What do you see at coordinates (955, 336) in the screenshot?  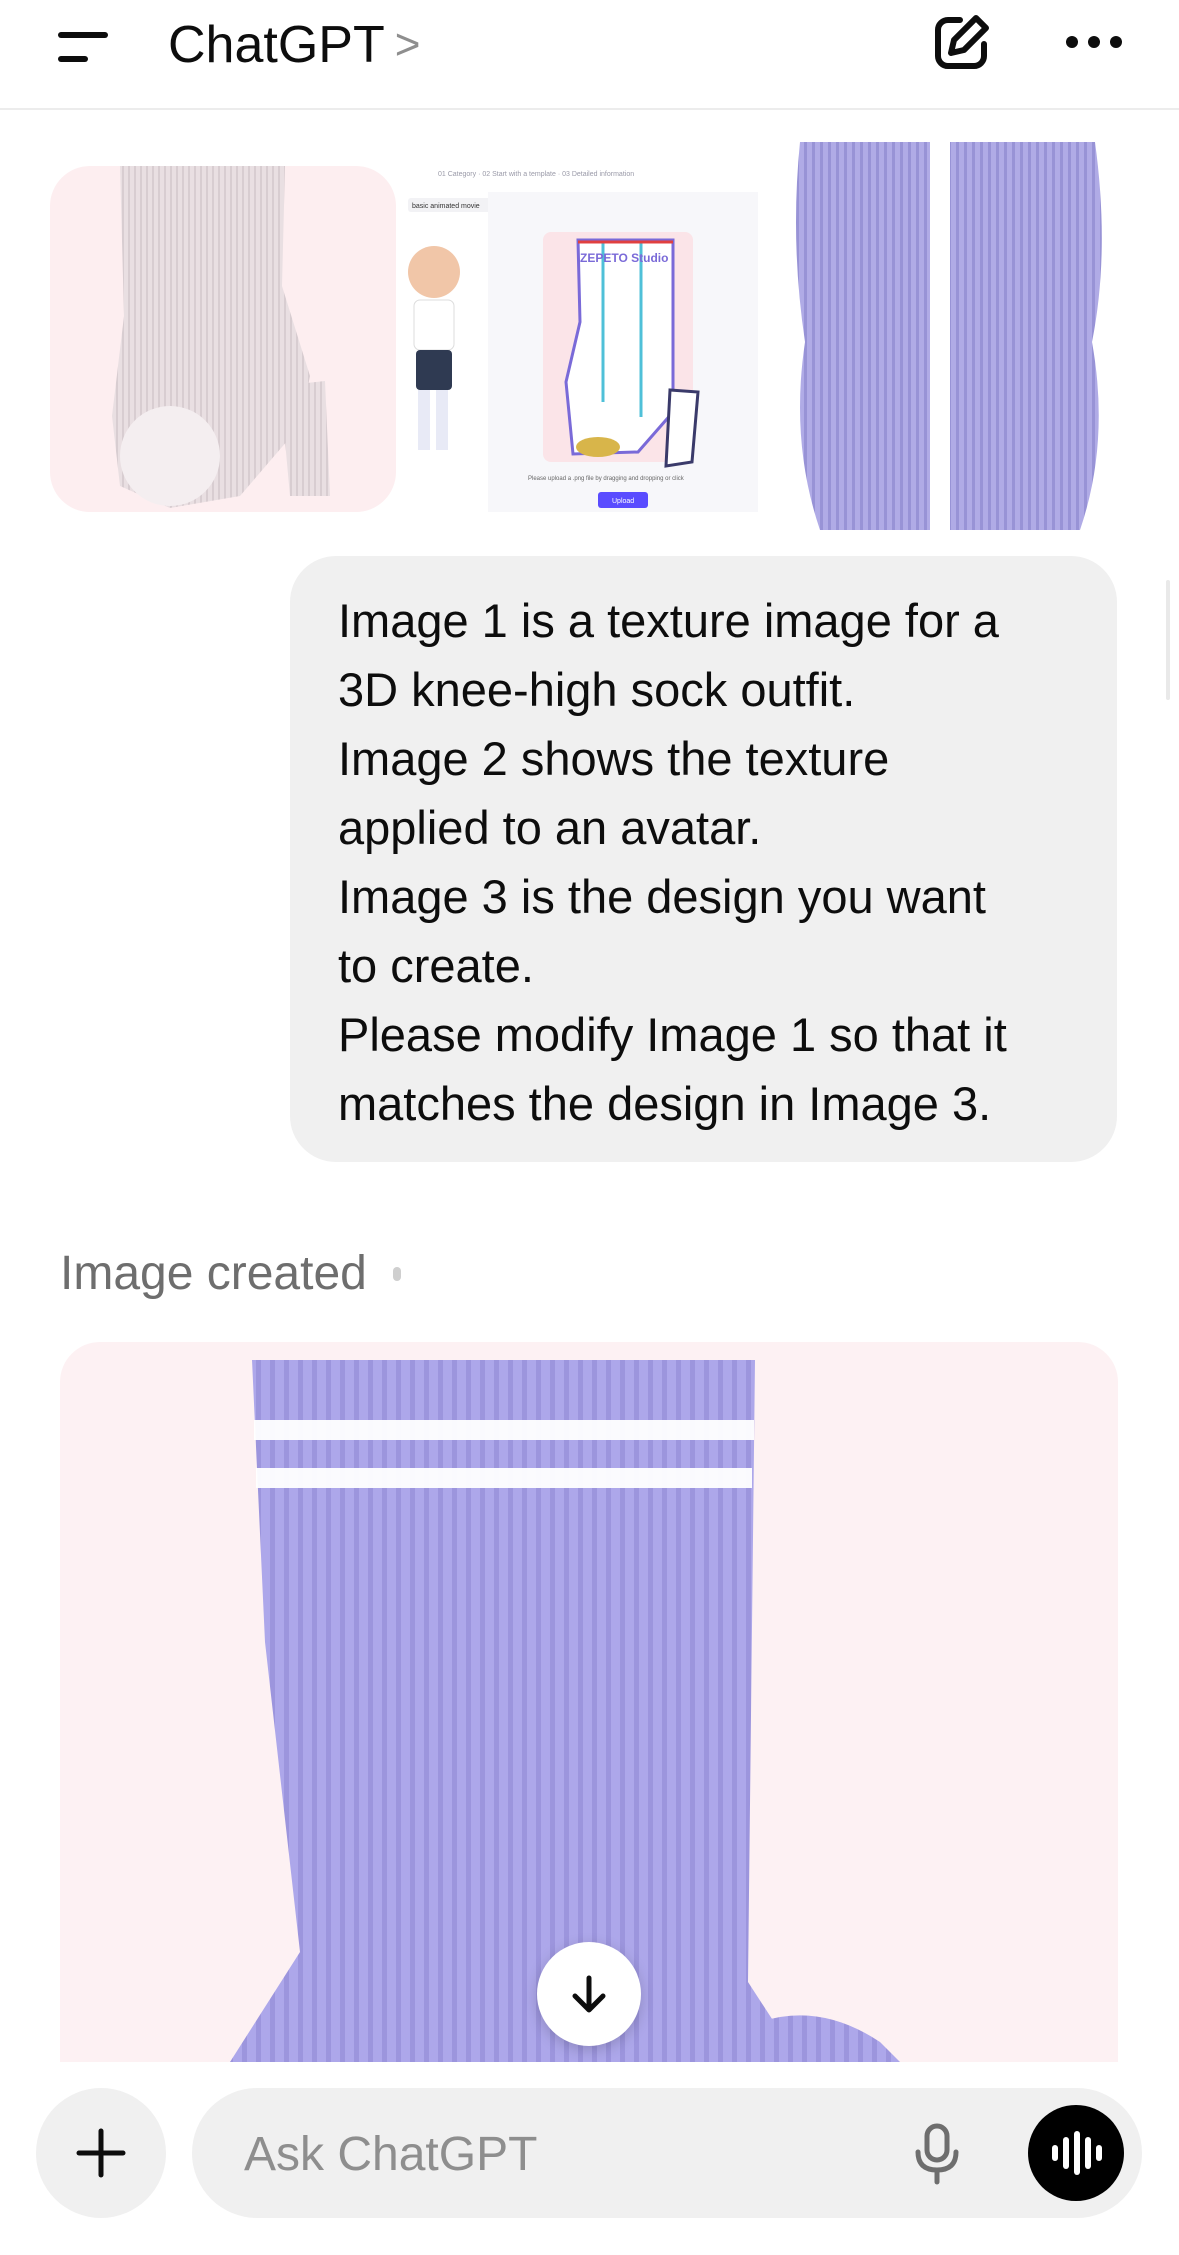 I see `design-reference-image` at bounding box center [955, 336].